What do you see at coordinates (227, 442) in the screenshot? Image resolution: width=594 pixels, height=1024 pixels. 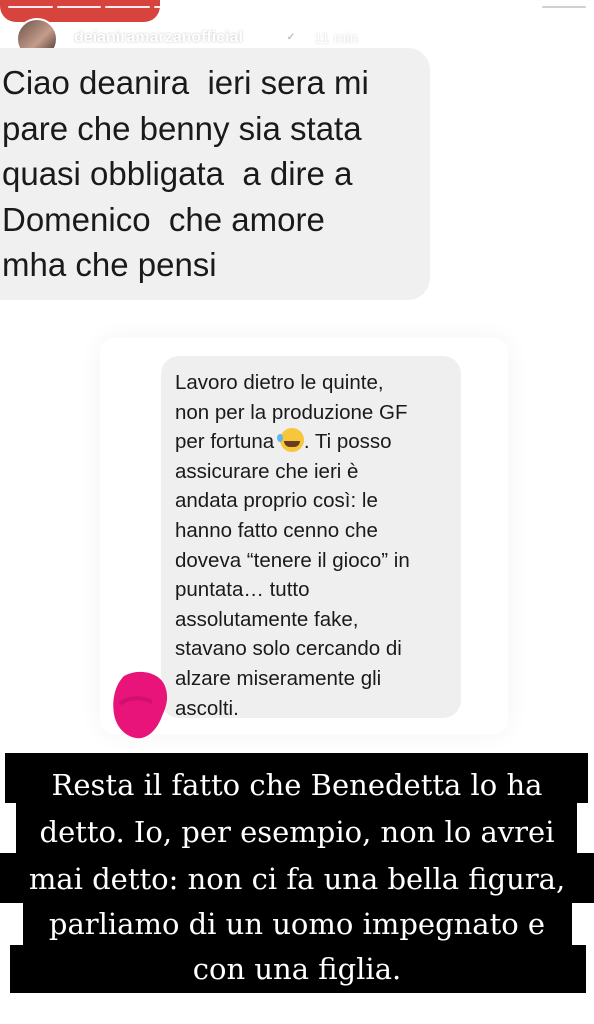 I see `reply-text: per fortuna` at bounding box center [227, 442].